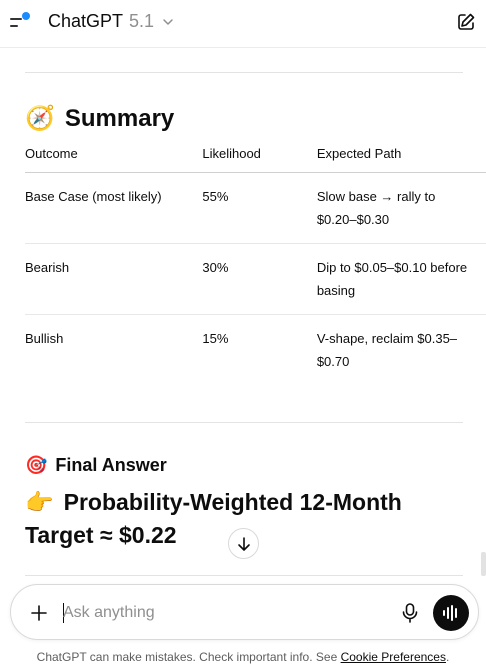 Image resolution: width=486 pixels, height=666 pixels. I want to click on scroll-to-bottom-button, so click(243, 543).